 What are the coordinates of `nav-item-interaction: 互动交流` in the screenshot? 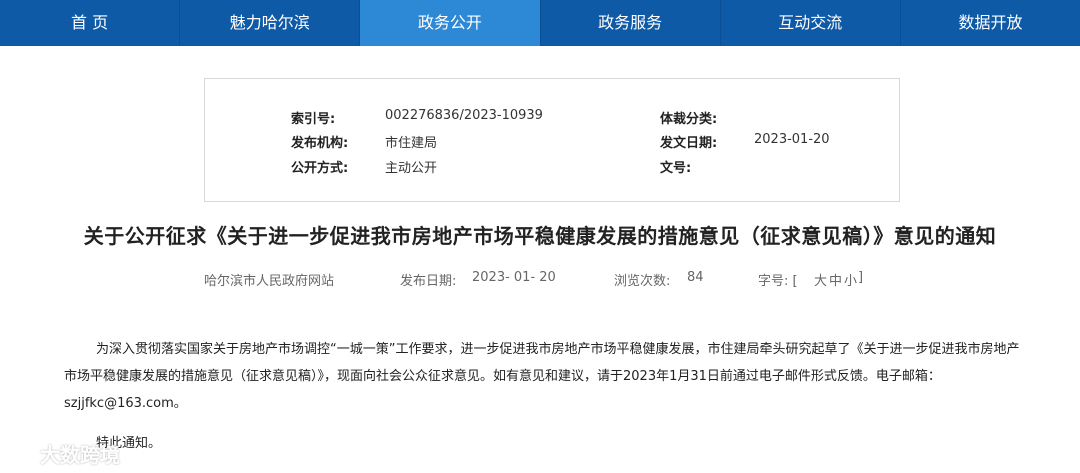 It's located at (811, 23).